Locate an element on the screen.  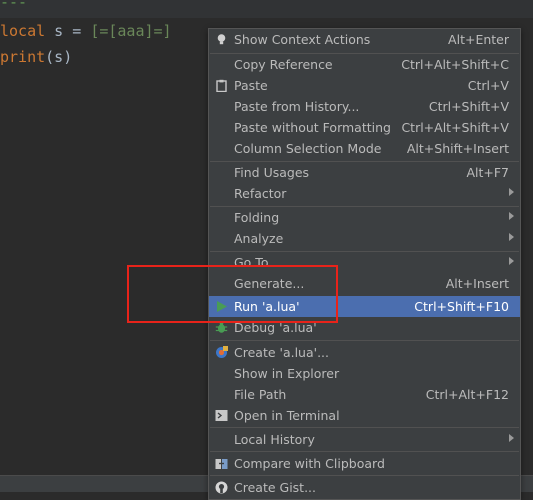
menu-item-find-usages: Find Usages Alt+F7 is located at coordinates (364, 172).